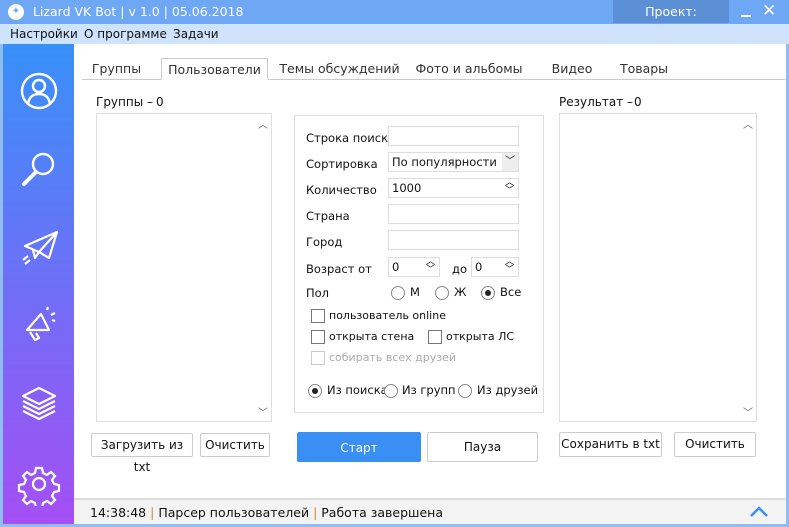 The width and height of the screenshot is (789, 527). I want to click on close-button: ✕, so click(769, 11).